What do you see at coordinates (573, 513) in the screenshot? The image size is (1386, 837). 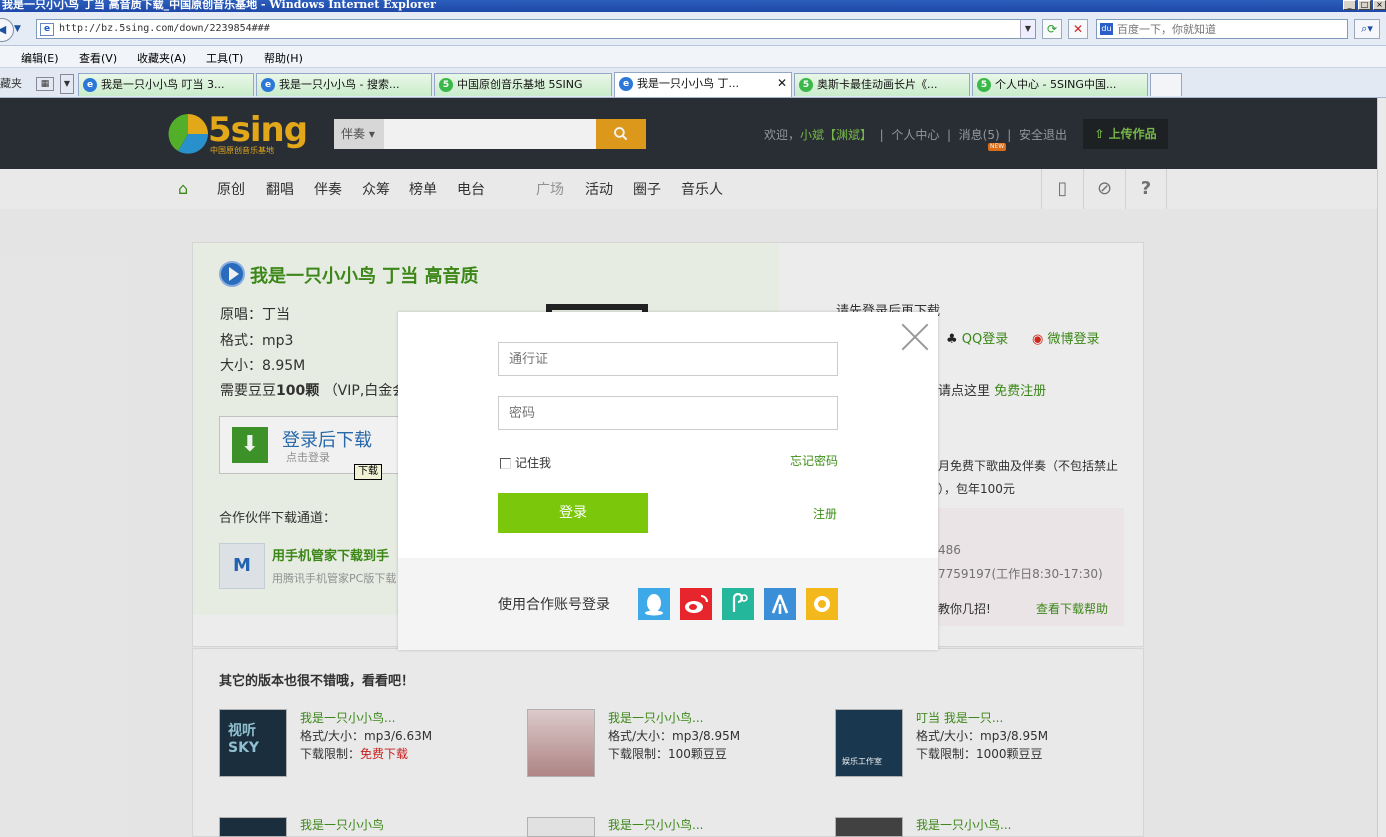 I see `login-button: 登录` at bounding box center [573, 513].